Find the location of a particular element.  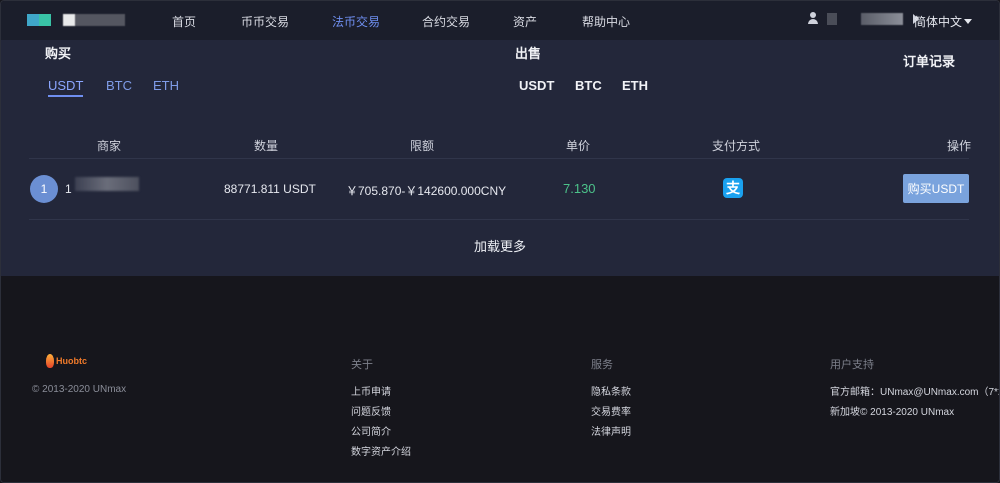

buy-usdt-button: 购买USDT is located at coordinates (936, 188).